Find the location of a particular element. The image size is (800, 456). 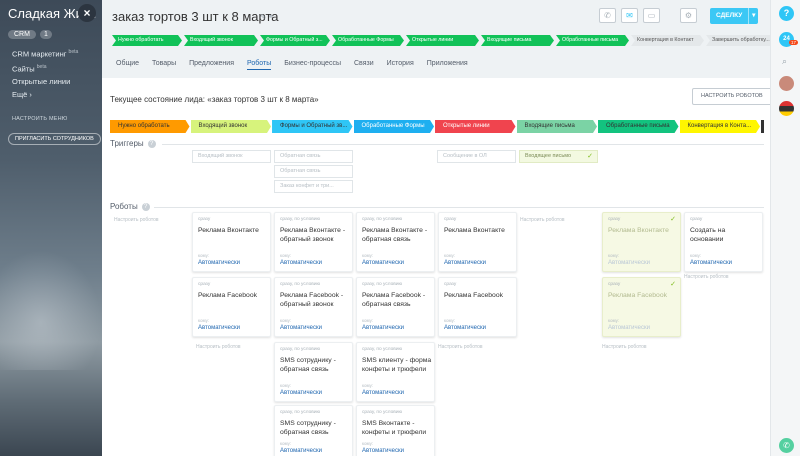

tab-apps: Приложения is located at coordinates (447, 65).